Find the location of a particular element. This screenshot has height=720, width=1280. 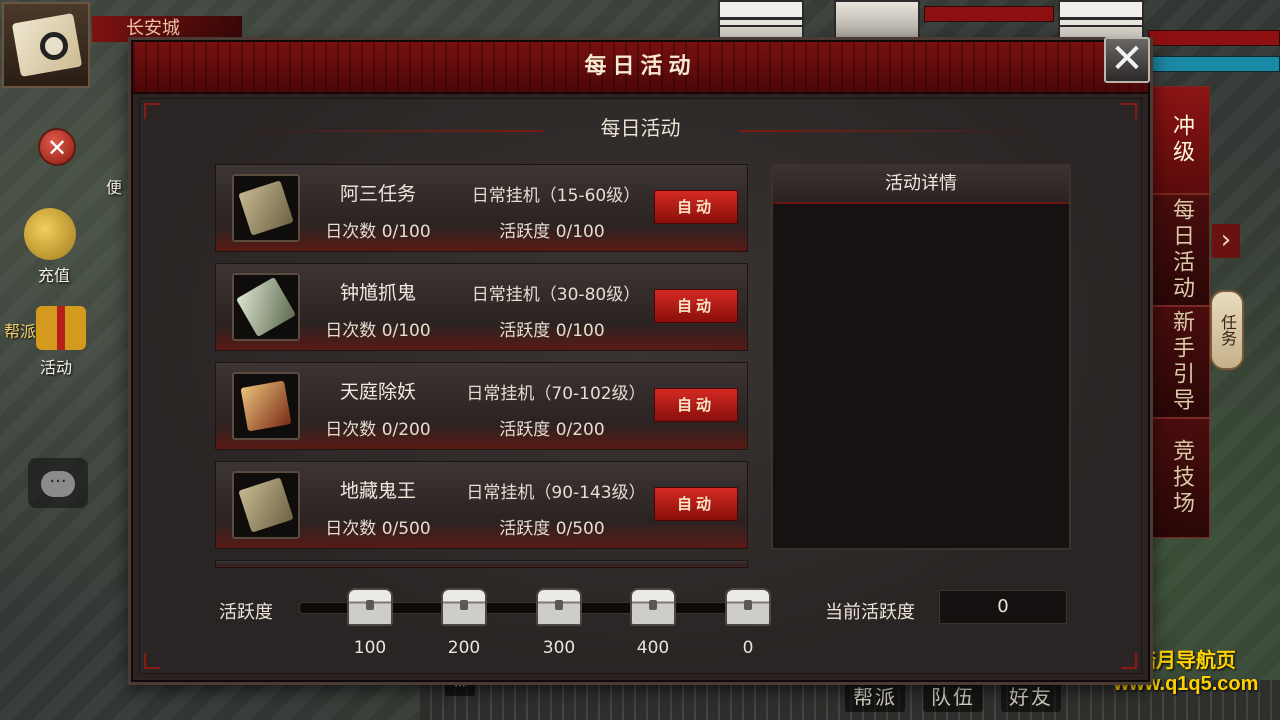

right-tabs: 冲级 每日活动 新手引导 竞技场 is located at coordinates (1182, 312).